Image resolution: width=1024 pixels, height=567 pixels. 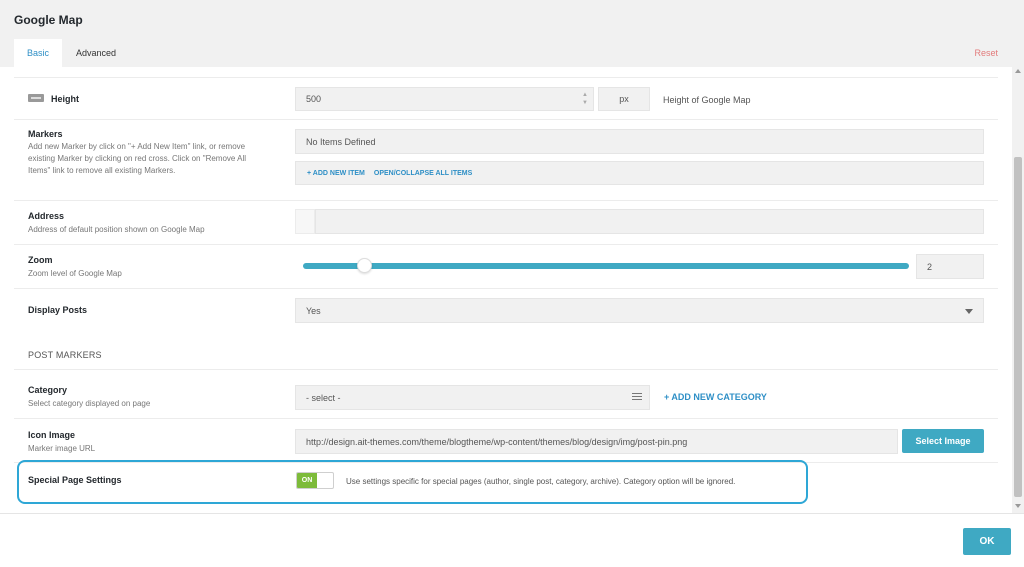 What do you see at coordinates (48, 20) in the screenshot?
I see `dialog-title: Google Map` at bounding box center [48, 20].